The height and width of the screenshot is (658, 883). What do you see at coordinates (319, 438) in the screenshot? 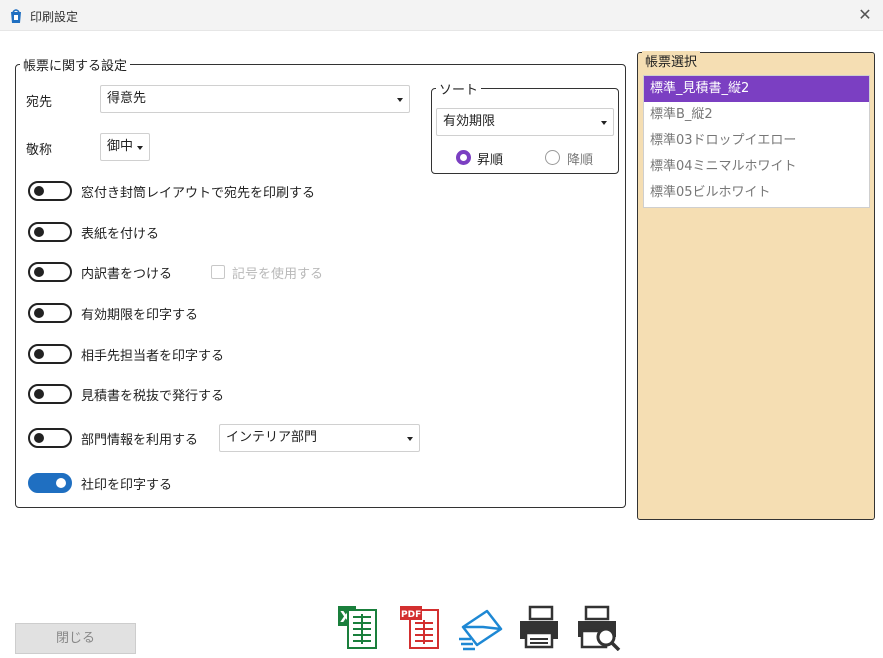
I see `department-select: インテリア部門` at bounding box center [319, 438].